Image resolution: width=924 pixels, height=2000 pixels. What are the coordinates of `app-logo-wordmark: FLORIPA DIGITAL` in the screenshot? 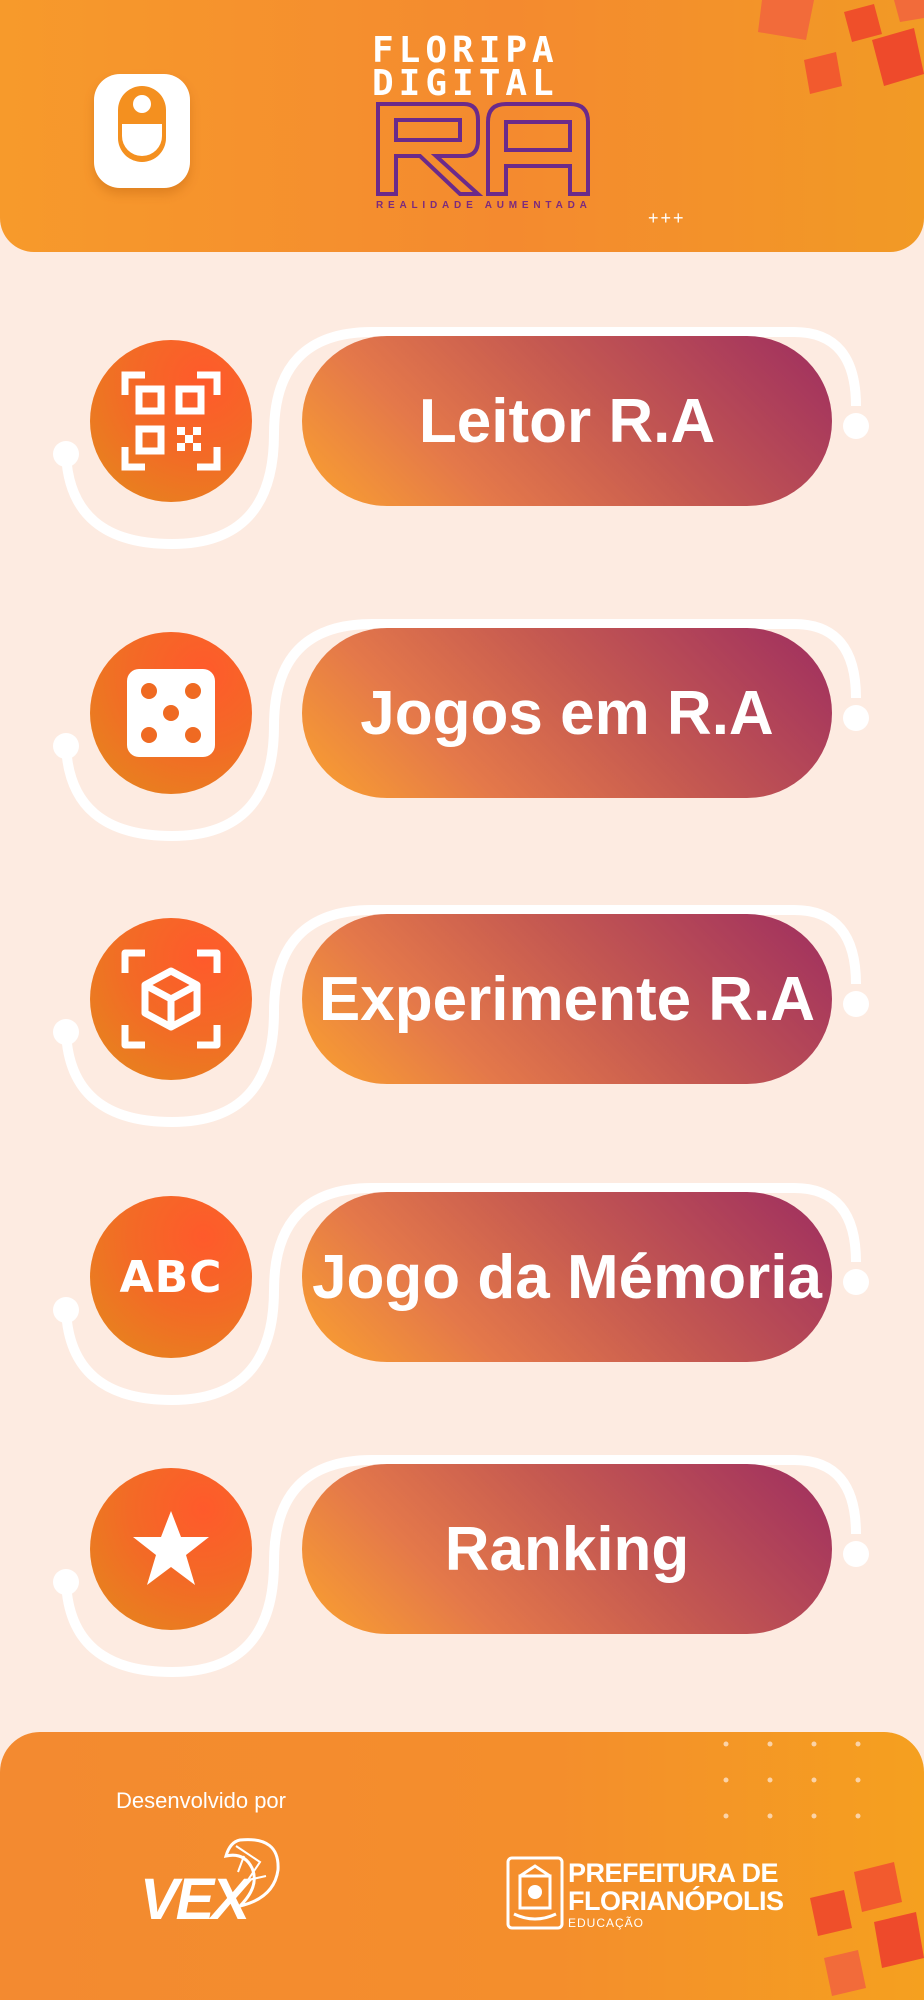 It's located at (482, 68).